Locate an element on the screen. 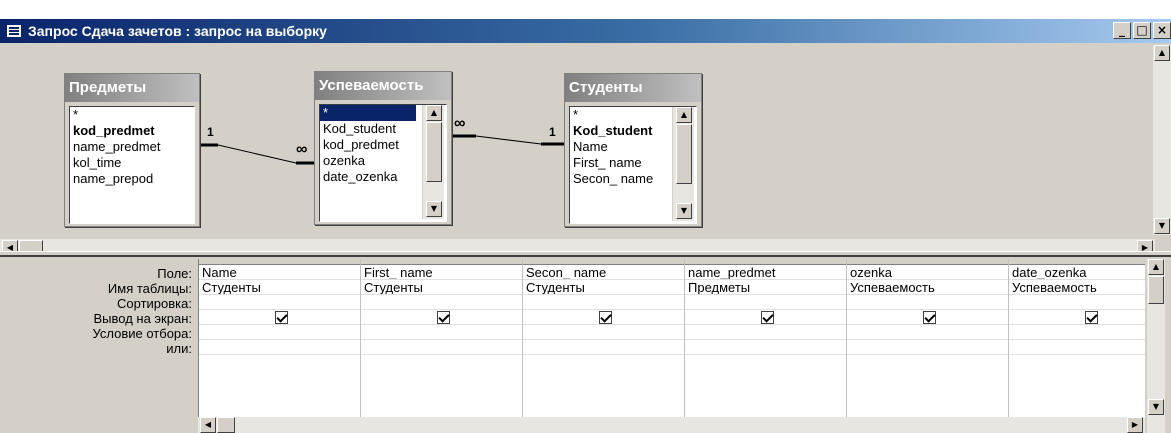 The height and width of the screenshot is (433, 1171). grid-column: First_ name Студенты is located at coordinates (442, 342).